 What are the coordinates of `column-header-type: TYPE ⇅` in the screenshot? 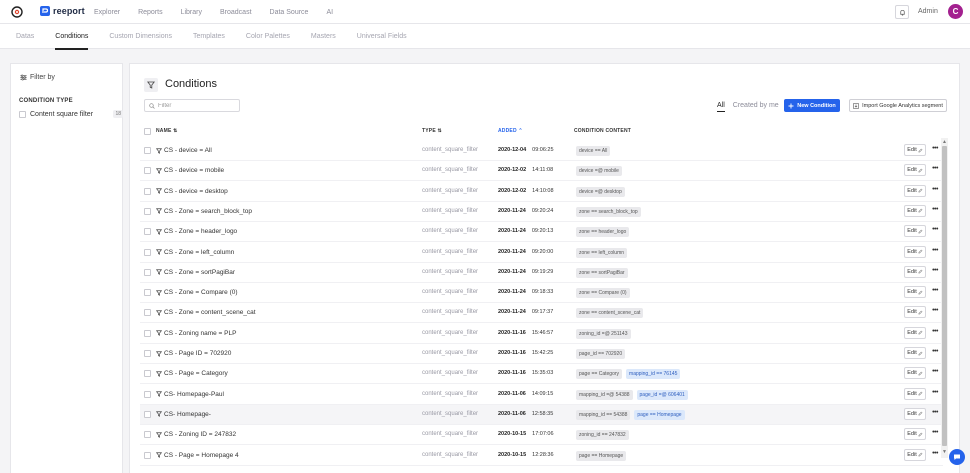 It's located at (432, 131).